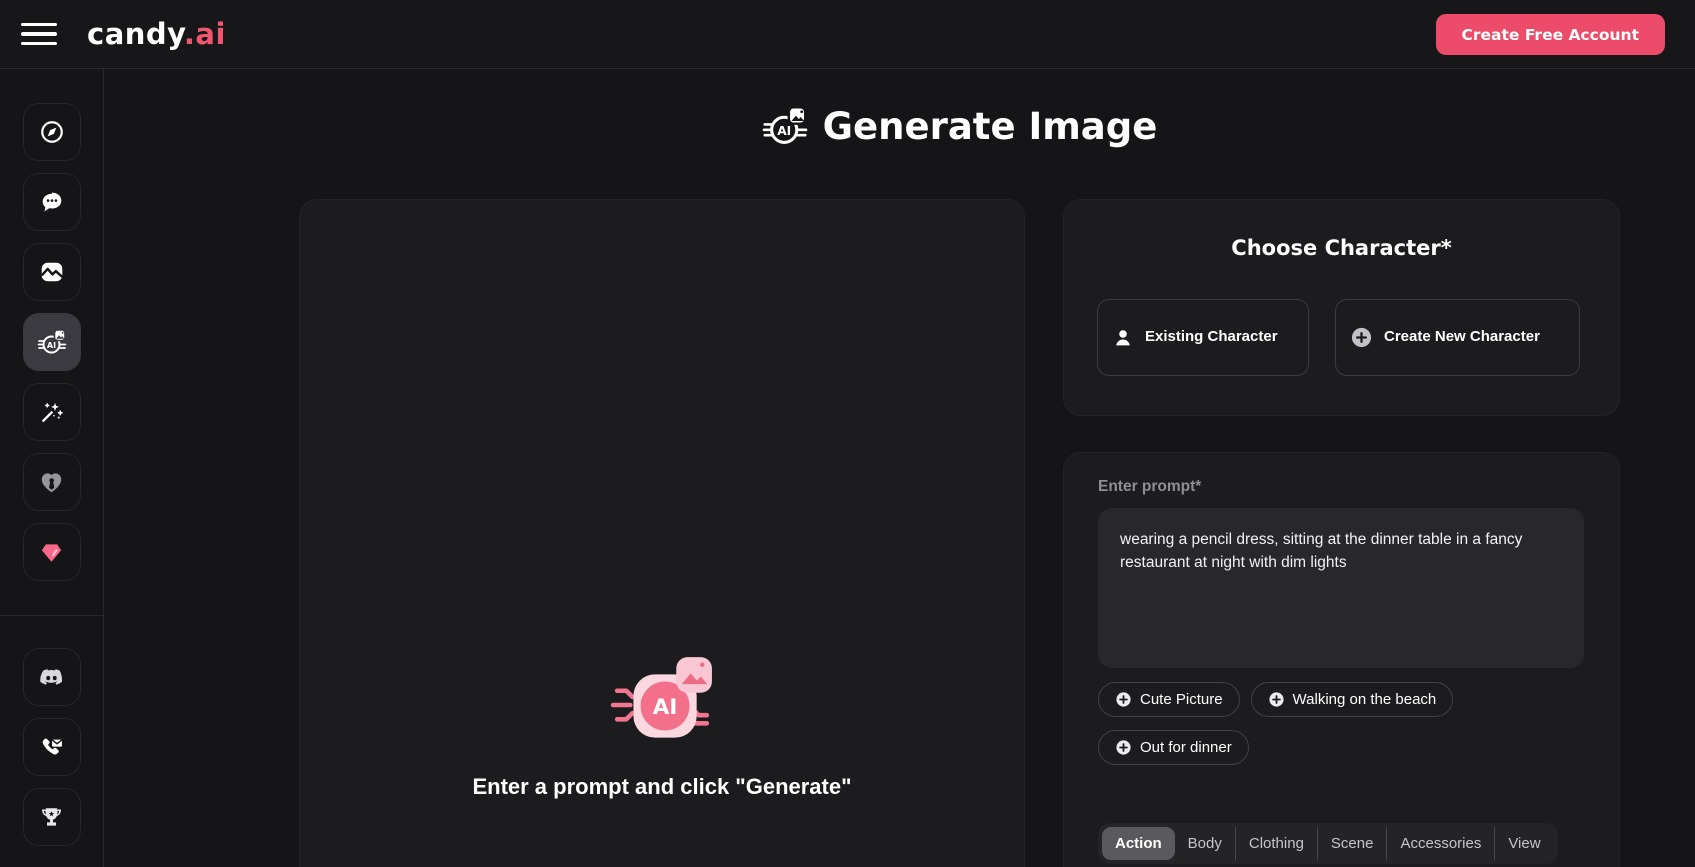 This screenshot has height=867, width=1695. I want to click on page-title: Generate Image, so click(990, 126).